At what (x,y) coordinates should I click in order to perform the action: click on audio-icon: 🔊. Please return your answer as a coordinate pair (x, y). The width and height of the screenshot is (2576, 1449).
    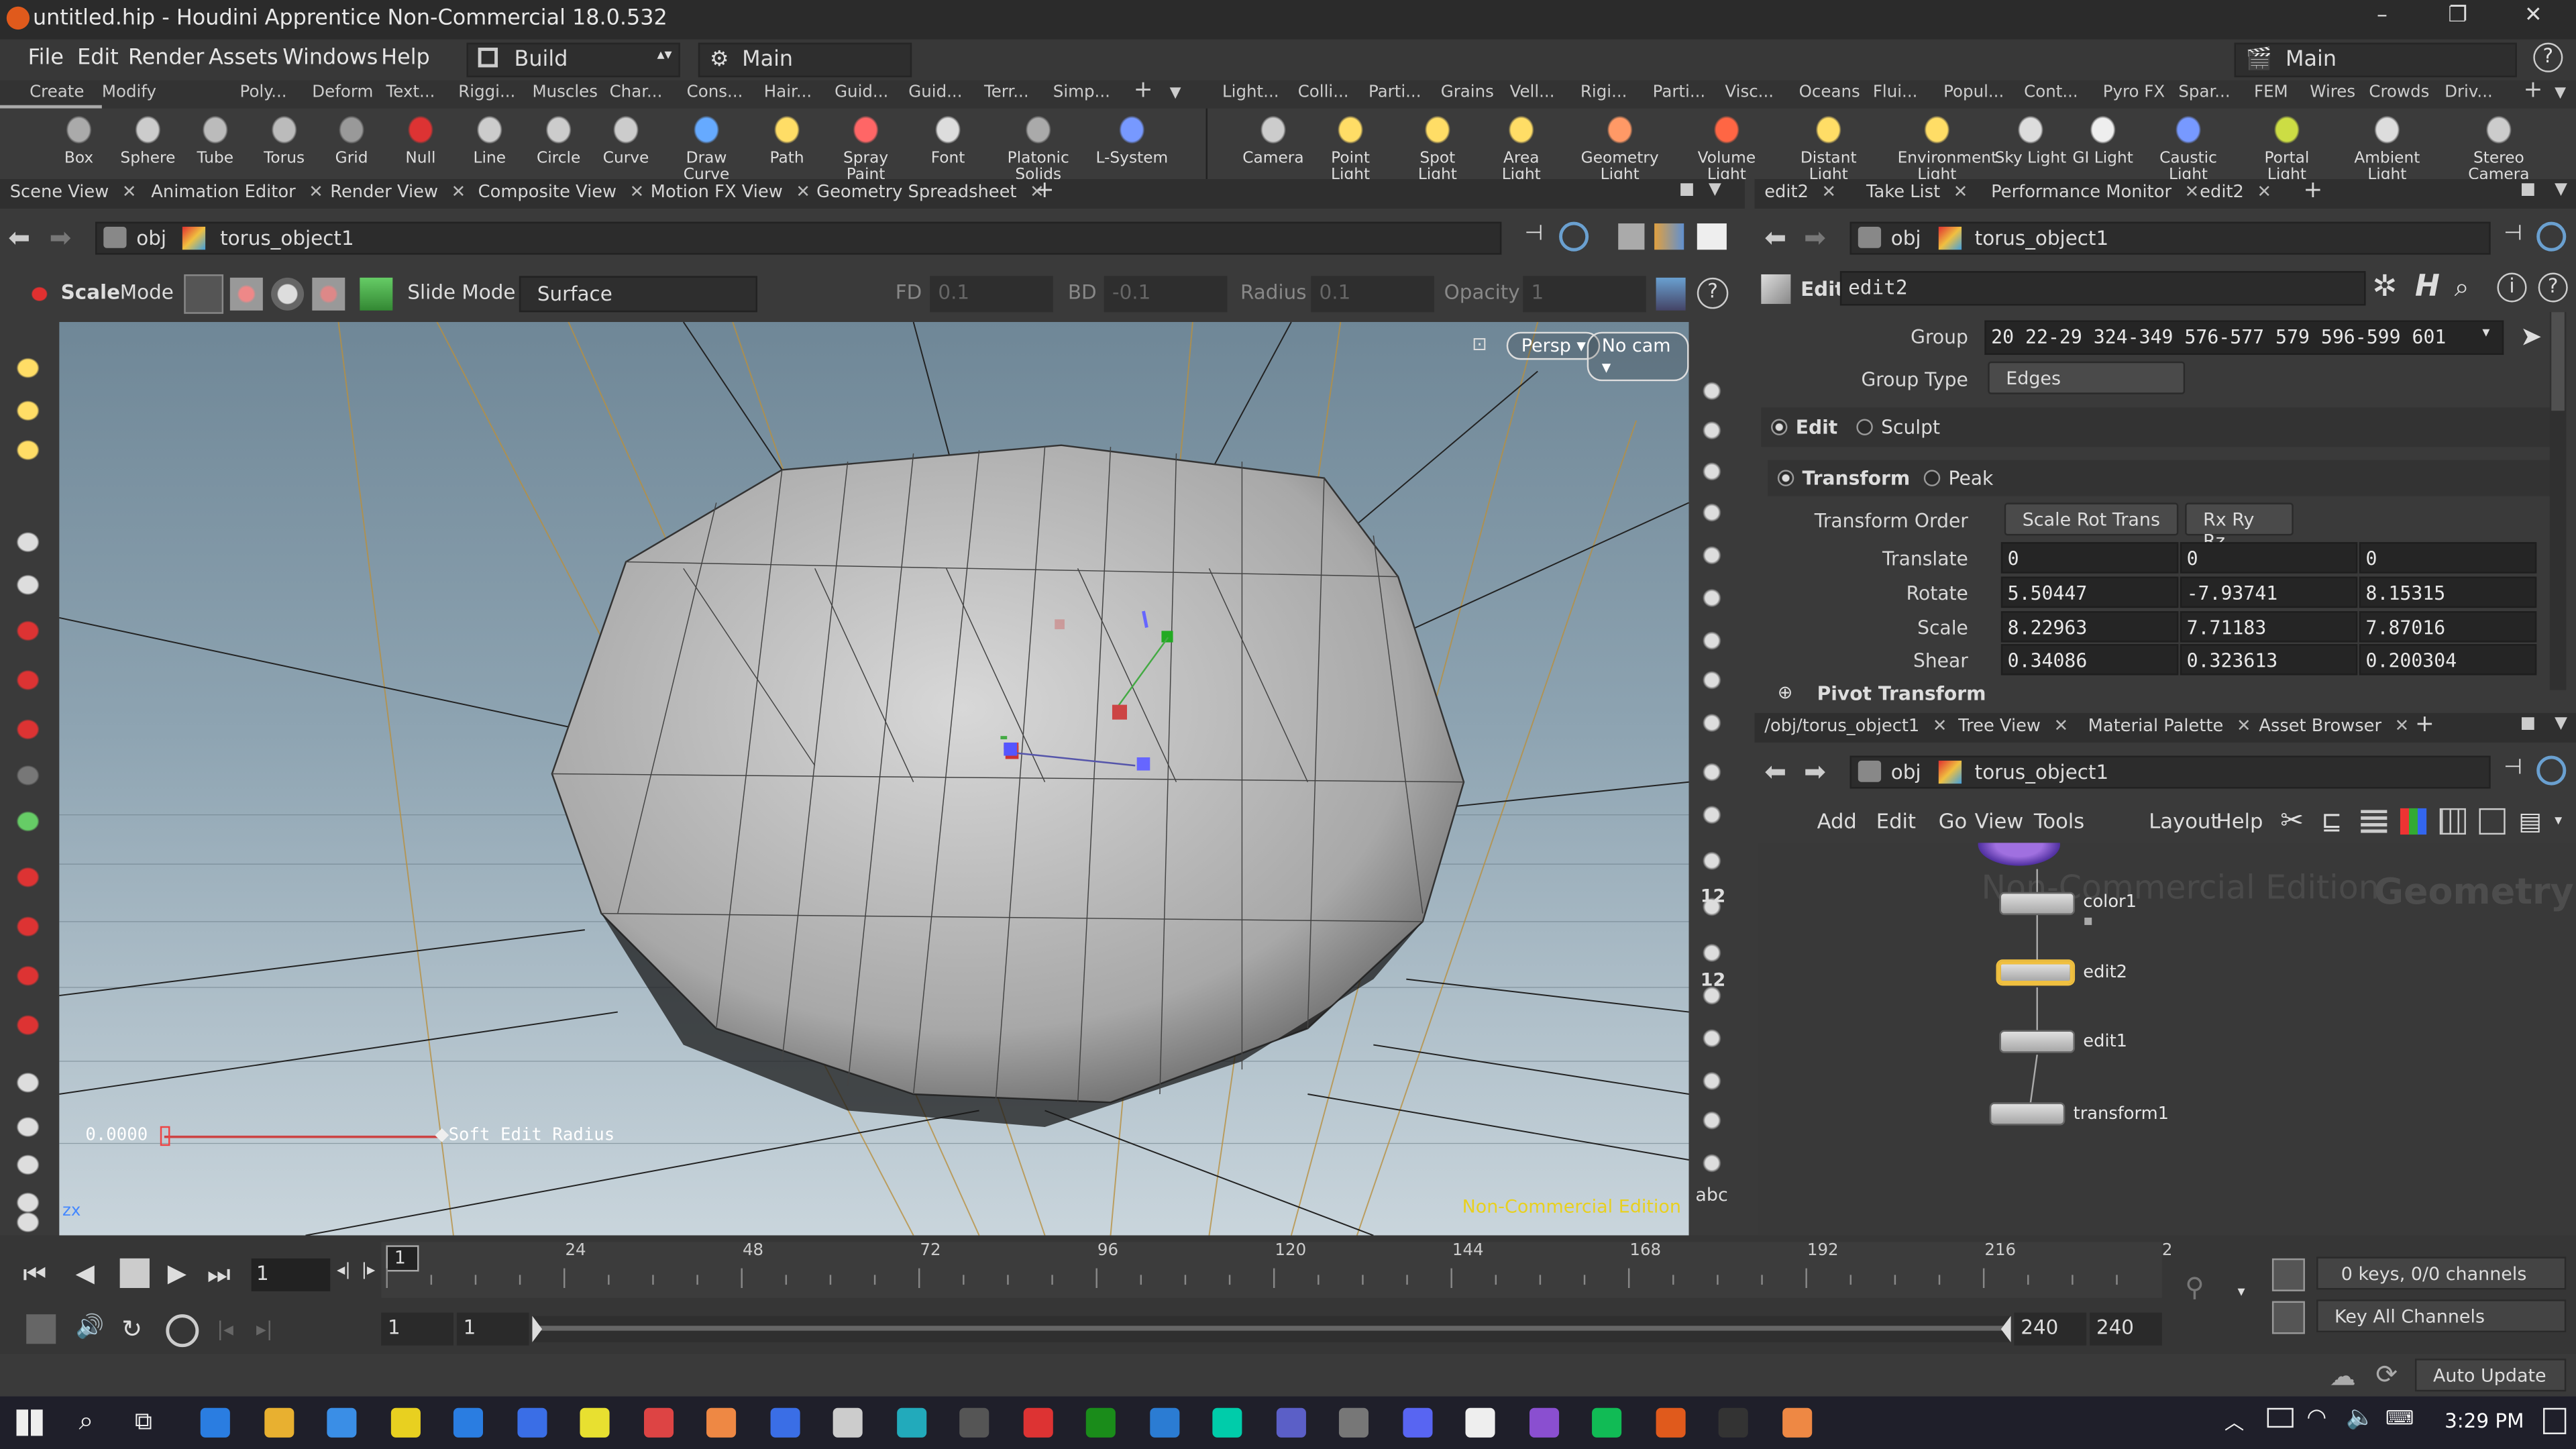
    Looking at the image, I should click on (90, 1327).